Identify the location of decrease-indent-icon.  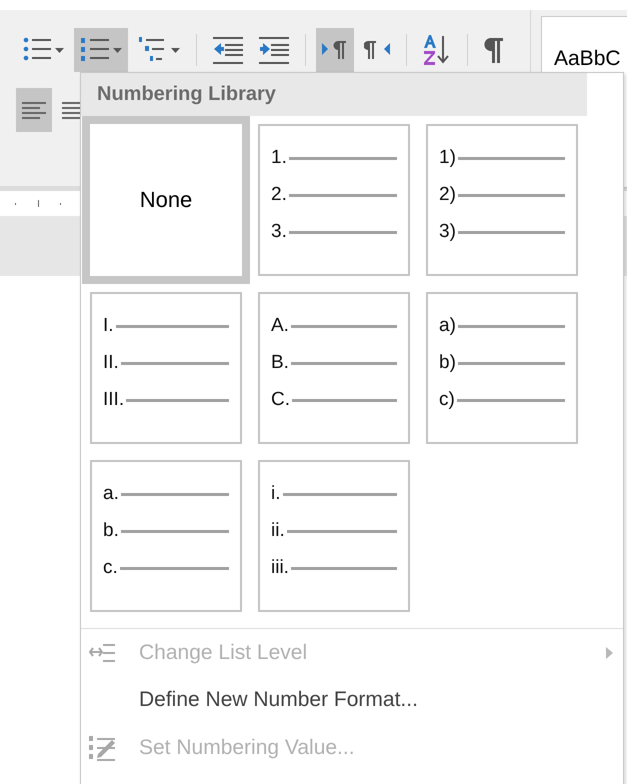
(228, 50).